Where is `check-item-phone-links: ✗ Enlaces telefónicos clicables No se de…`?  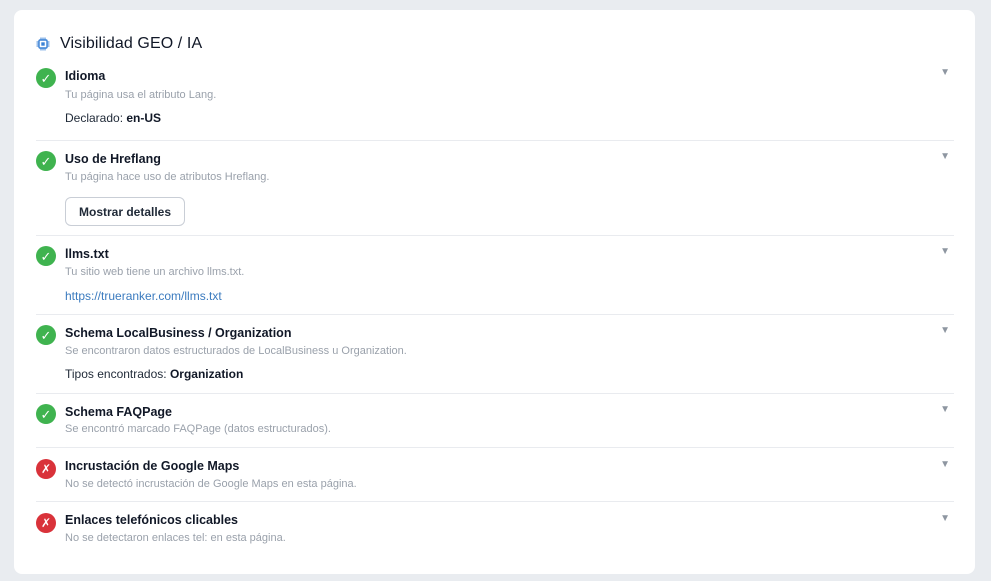
check-item-phone-links: ✗ Enlaces telefónicos clicables No se de… is located at coordinates (495, 529).